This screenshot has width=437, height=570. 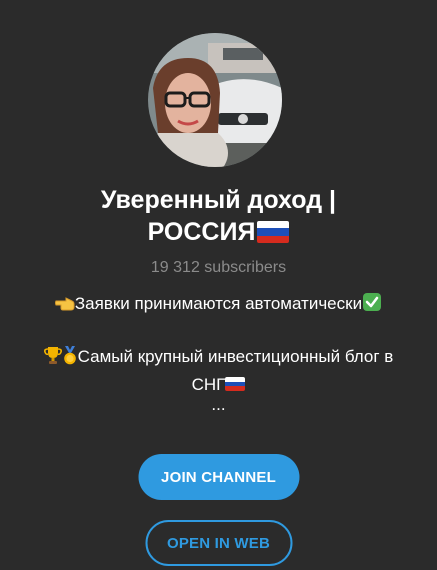 I want to click on channel-title-line1: Уверенный доход |, so click(x=218, y=200).